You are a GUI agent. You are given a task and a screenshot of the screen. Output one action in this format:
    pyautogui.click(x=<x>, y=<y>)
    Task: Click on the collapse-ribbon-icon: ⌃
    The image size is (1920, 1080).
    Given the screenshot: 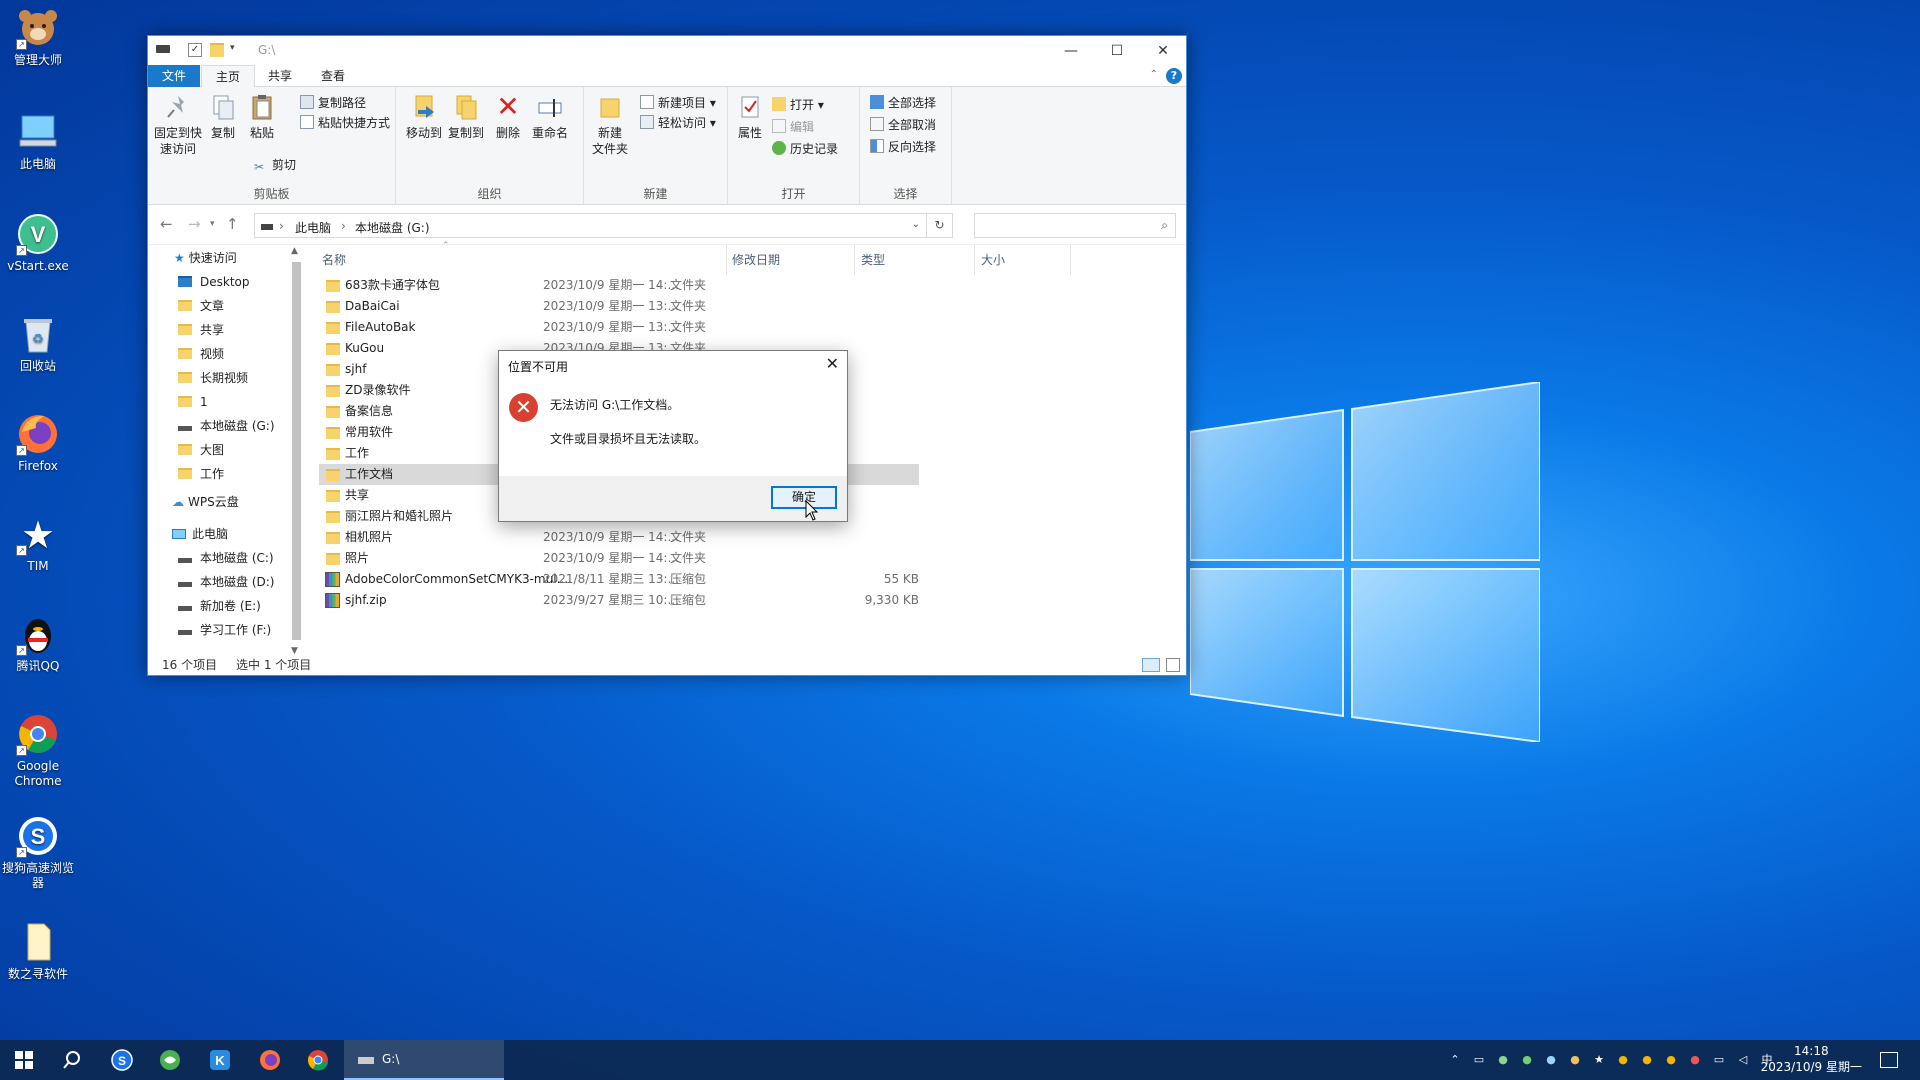 What is the action you would take?
    pyautogui.click(x=1154, y=74)
    